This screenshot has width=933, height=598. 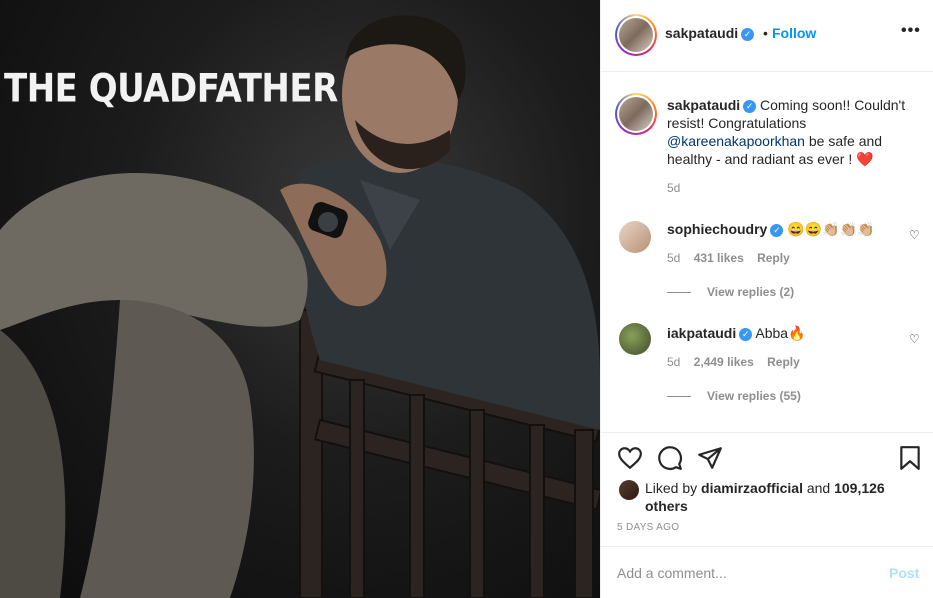 I want to click on photo-overlay-title: THE QUADFATHER, so click(x=171, y=89).